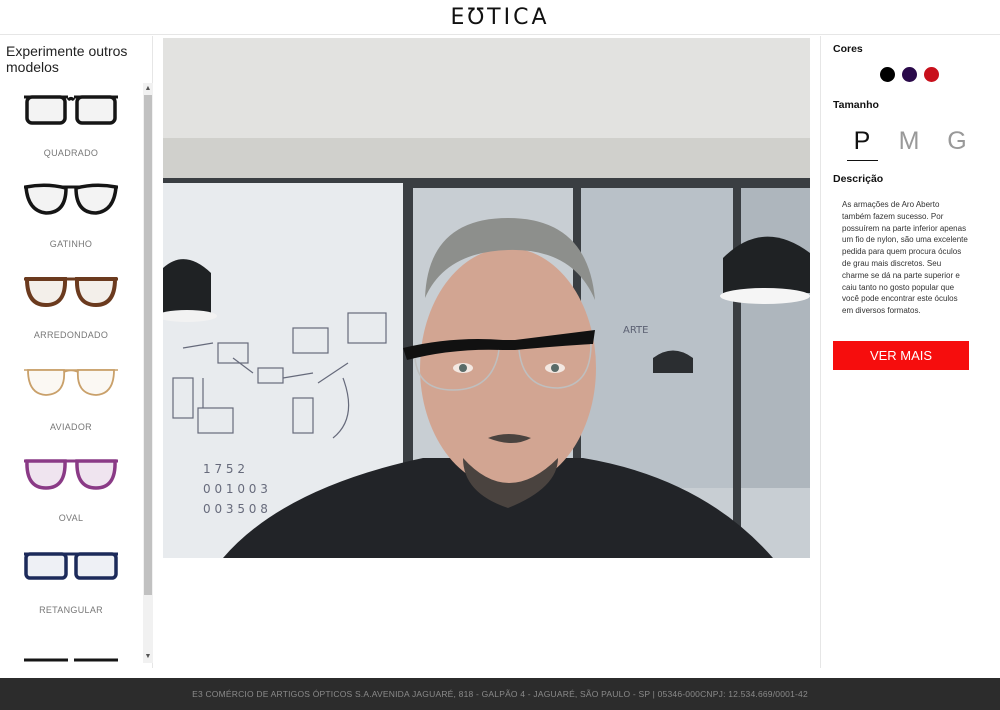  Describe the element at coordinates (71, 474) in the screenshot. I see `oval-glasses-icon` at that location.